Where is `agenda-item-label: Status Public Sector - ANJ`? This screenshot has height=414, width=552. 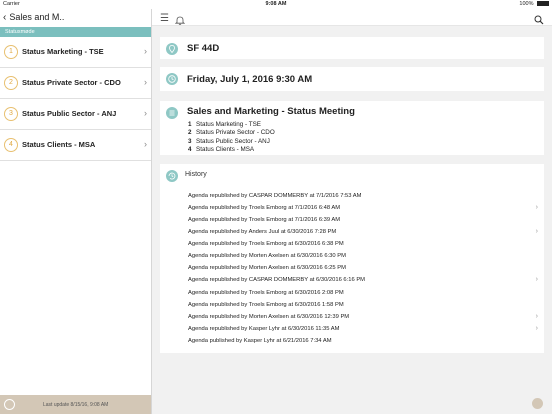
agenda-item-label: Status Public Sector - ANJ is located at coordinates (69, 113).